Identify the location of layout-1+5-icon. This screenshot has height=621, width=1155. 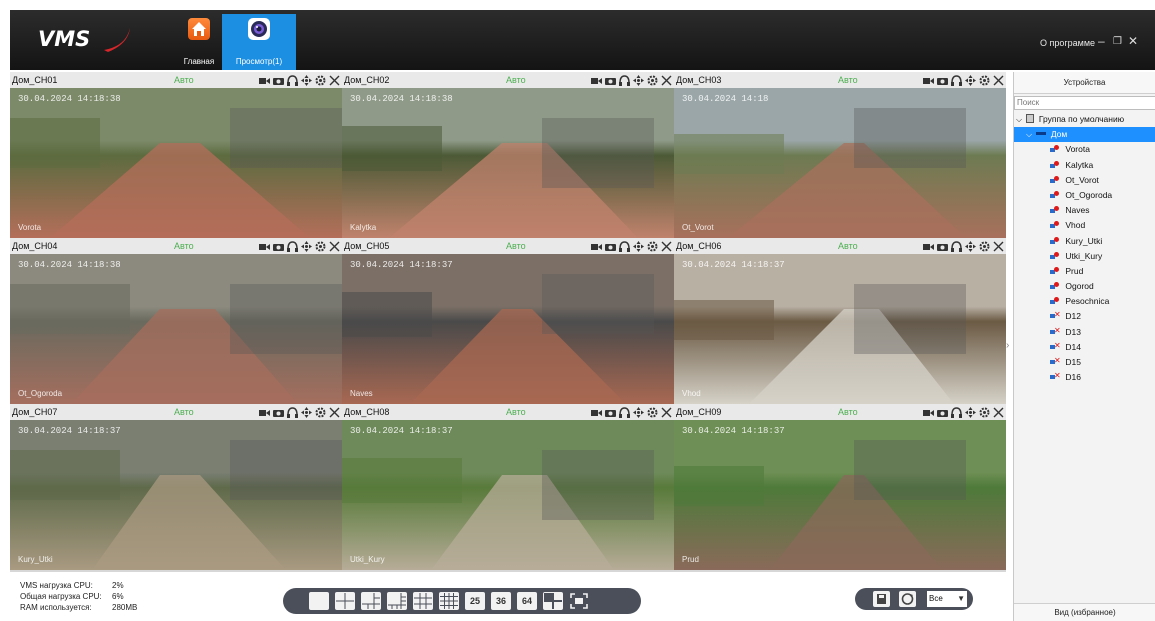
(371, 601).